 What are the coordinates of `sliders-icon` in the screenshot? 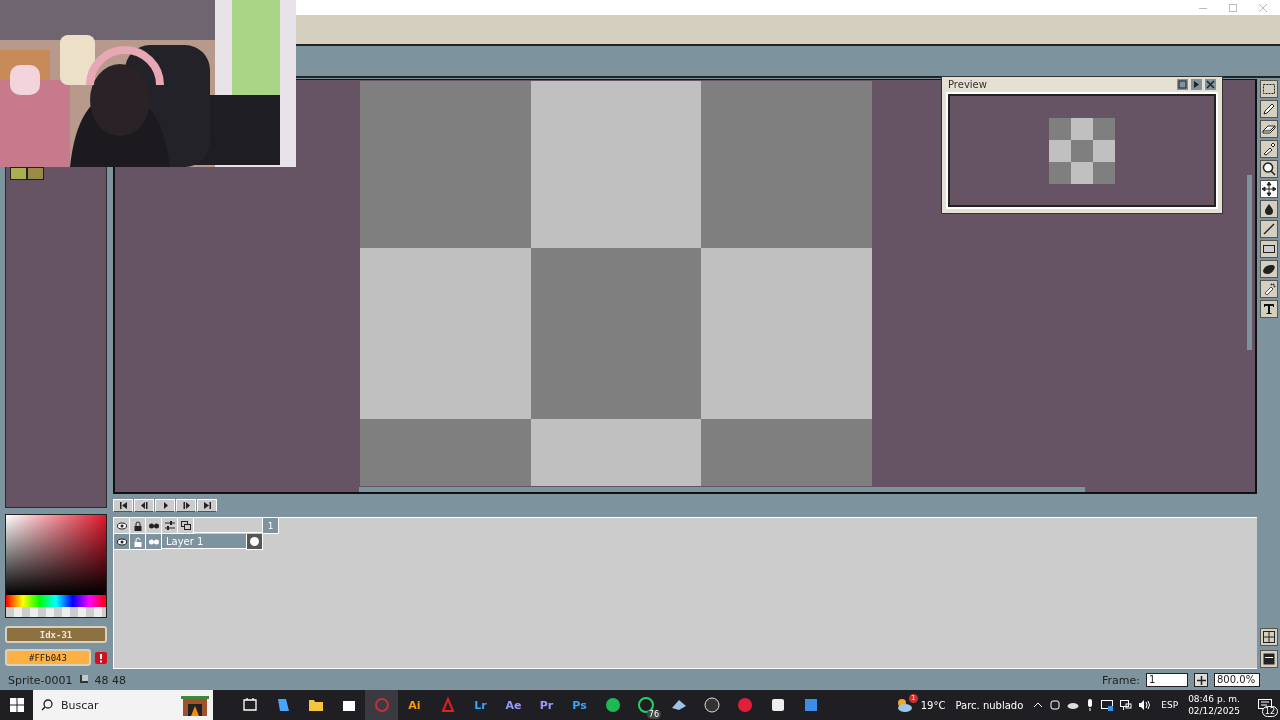 It's located at (170, 526).